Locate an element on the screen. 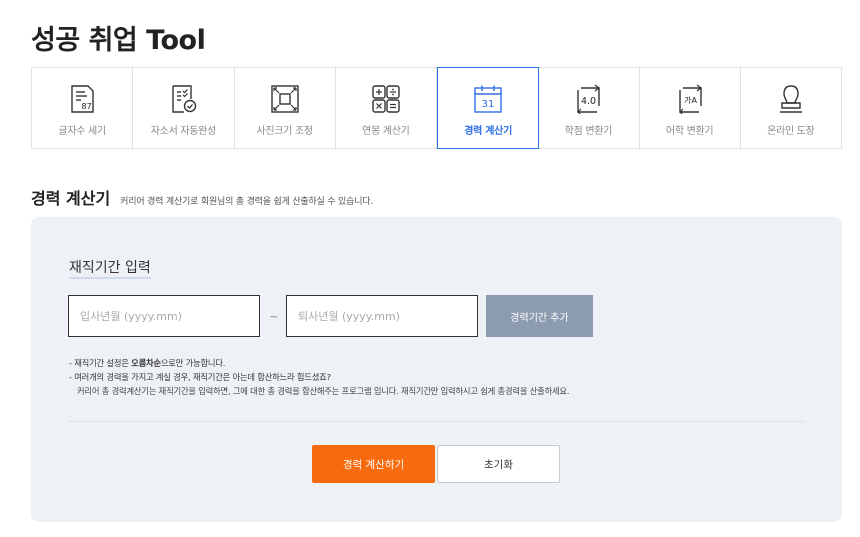 This screenshot has width=860, height=537. tab-auto-complete: 자소서 자동완성 is located at coordinates (184, 108).